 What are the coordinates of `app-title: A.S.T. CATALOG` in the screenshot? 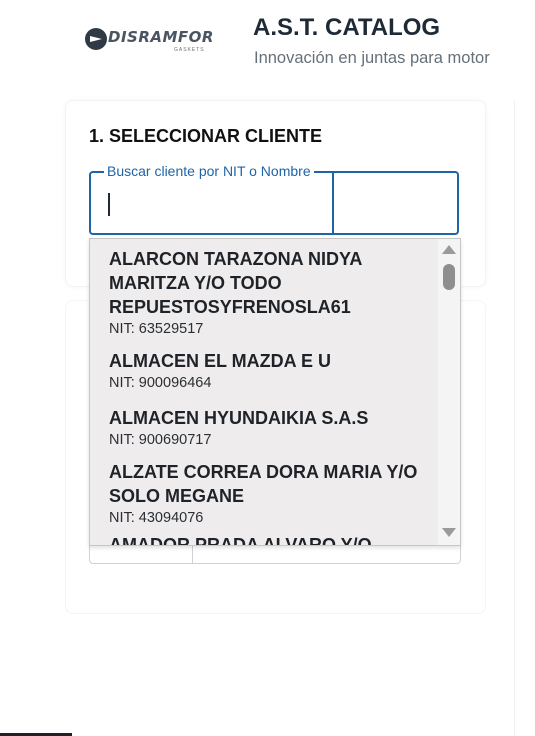 It's located at (347, 27).